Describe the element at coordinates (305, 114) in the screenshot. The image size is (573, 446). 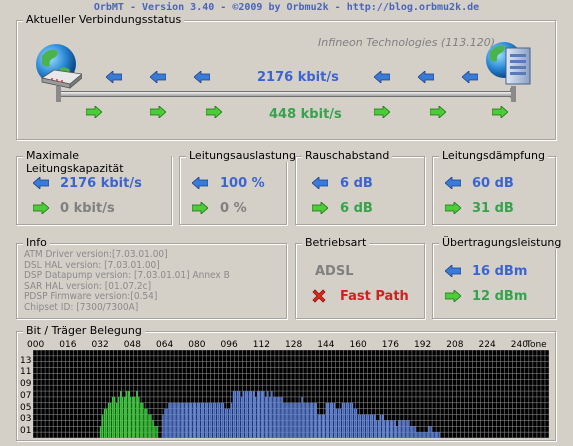
I see `upstream-rate: 448 kbit/s` at that location.